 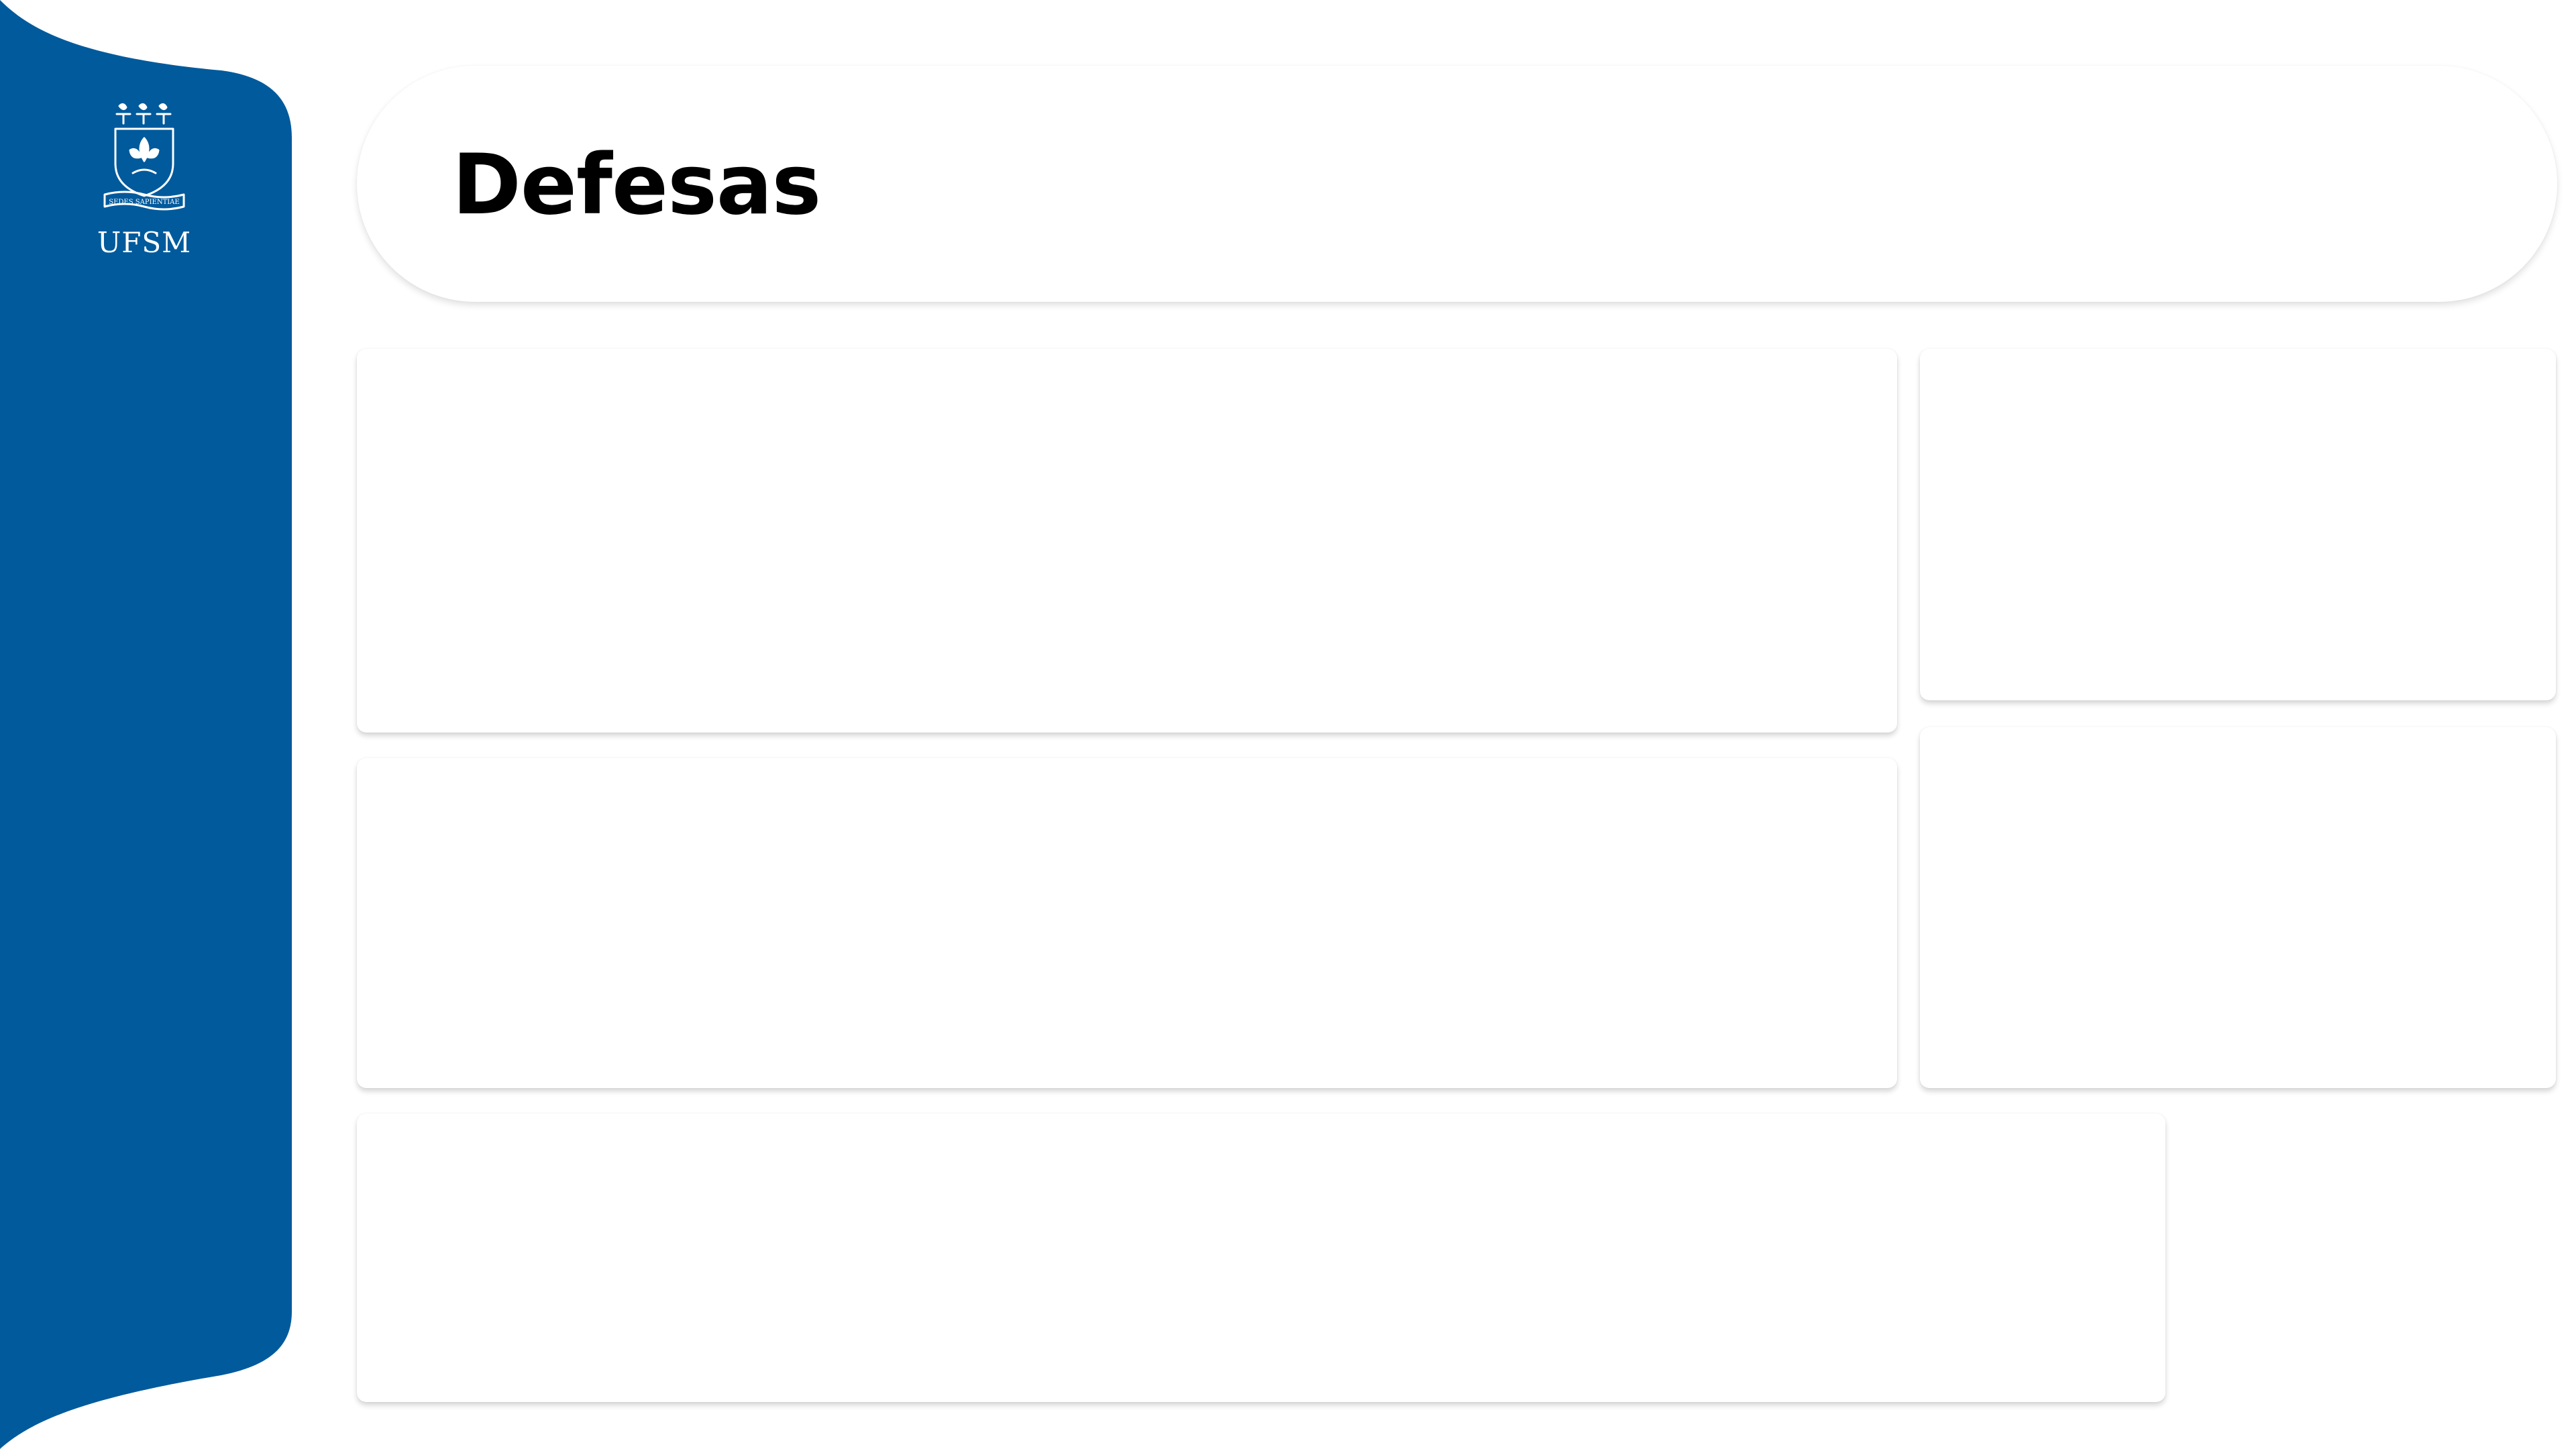 What do you see at coordinates (144, 202) in the screenshot?
I see `crest-motto: SEDES SAPIENTIAE` at bounding box center [144, 202].